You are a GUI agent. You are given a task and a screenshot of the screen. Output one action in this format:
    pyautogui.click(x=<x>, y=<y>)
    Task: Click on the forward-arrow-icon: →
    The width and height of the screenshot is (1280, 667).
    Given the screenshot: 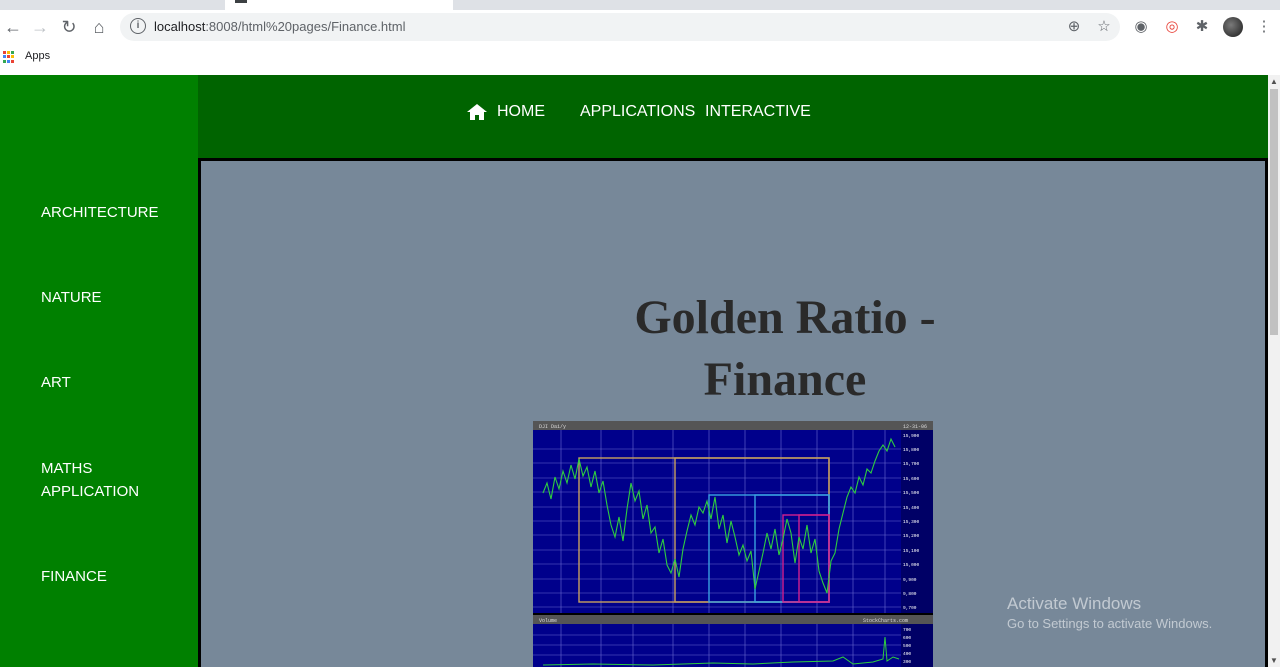 What is the action you would take?
    pyautogui.click(x=40, y=27)
    